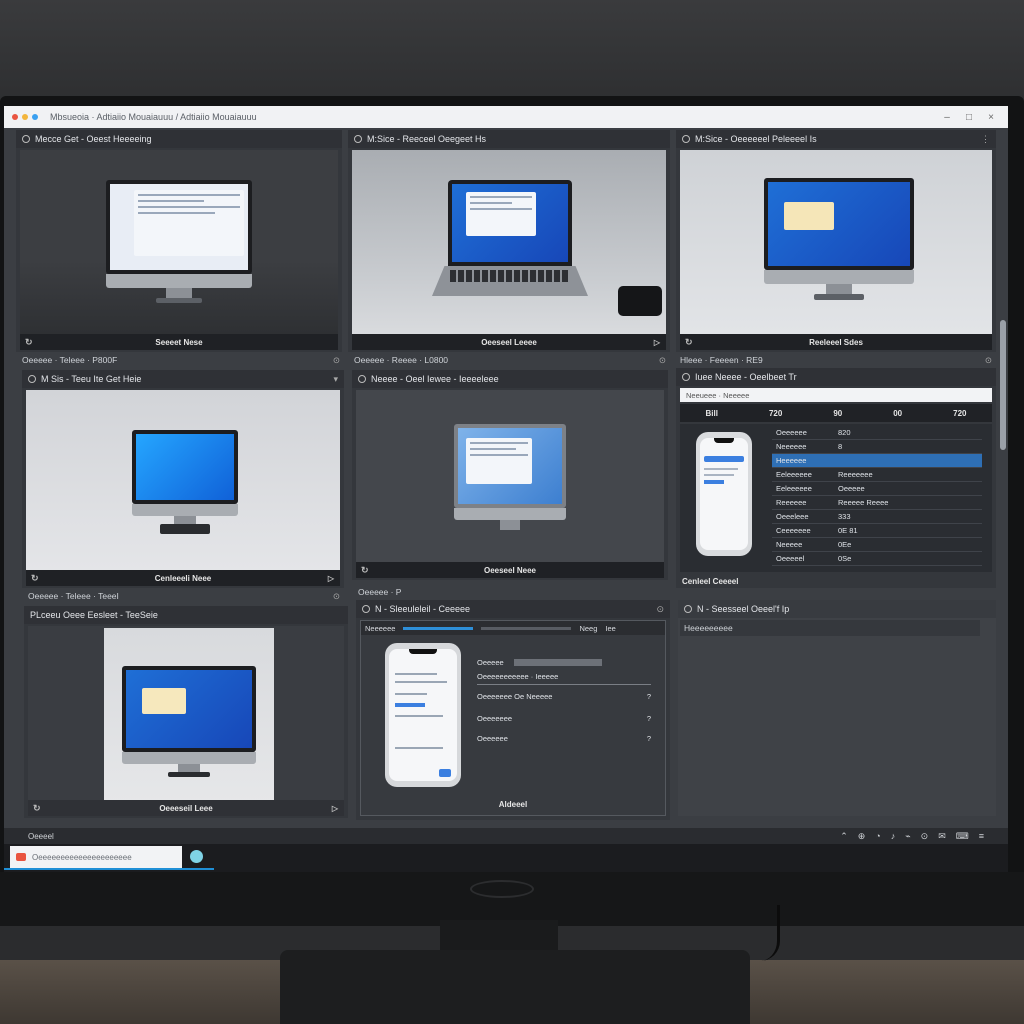 This screenshot has width=1024, height=1024. Describe the element at coordinates (830, 628) in the screenshot. I see `tile-status: Heeeeeeeee` at that location.